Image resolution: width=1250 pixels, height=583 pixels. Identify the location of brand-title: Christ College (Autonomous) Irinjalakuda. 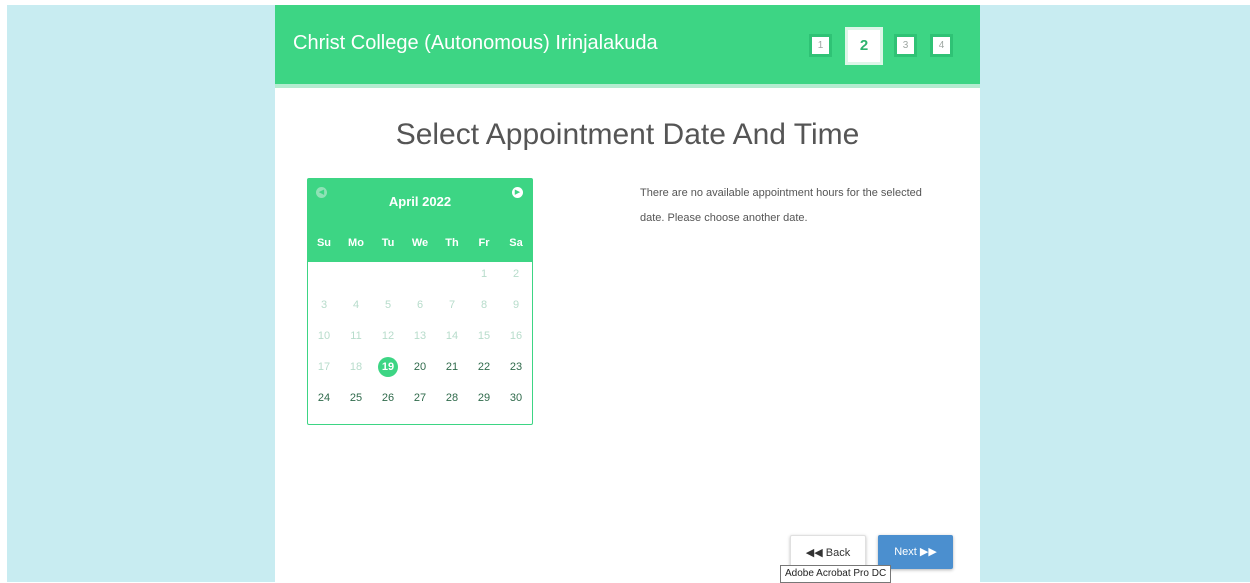
(475, 43).